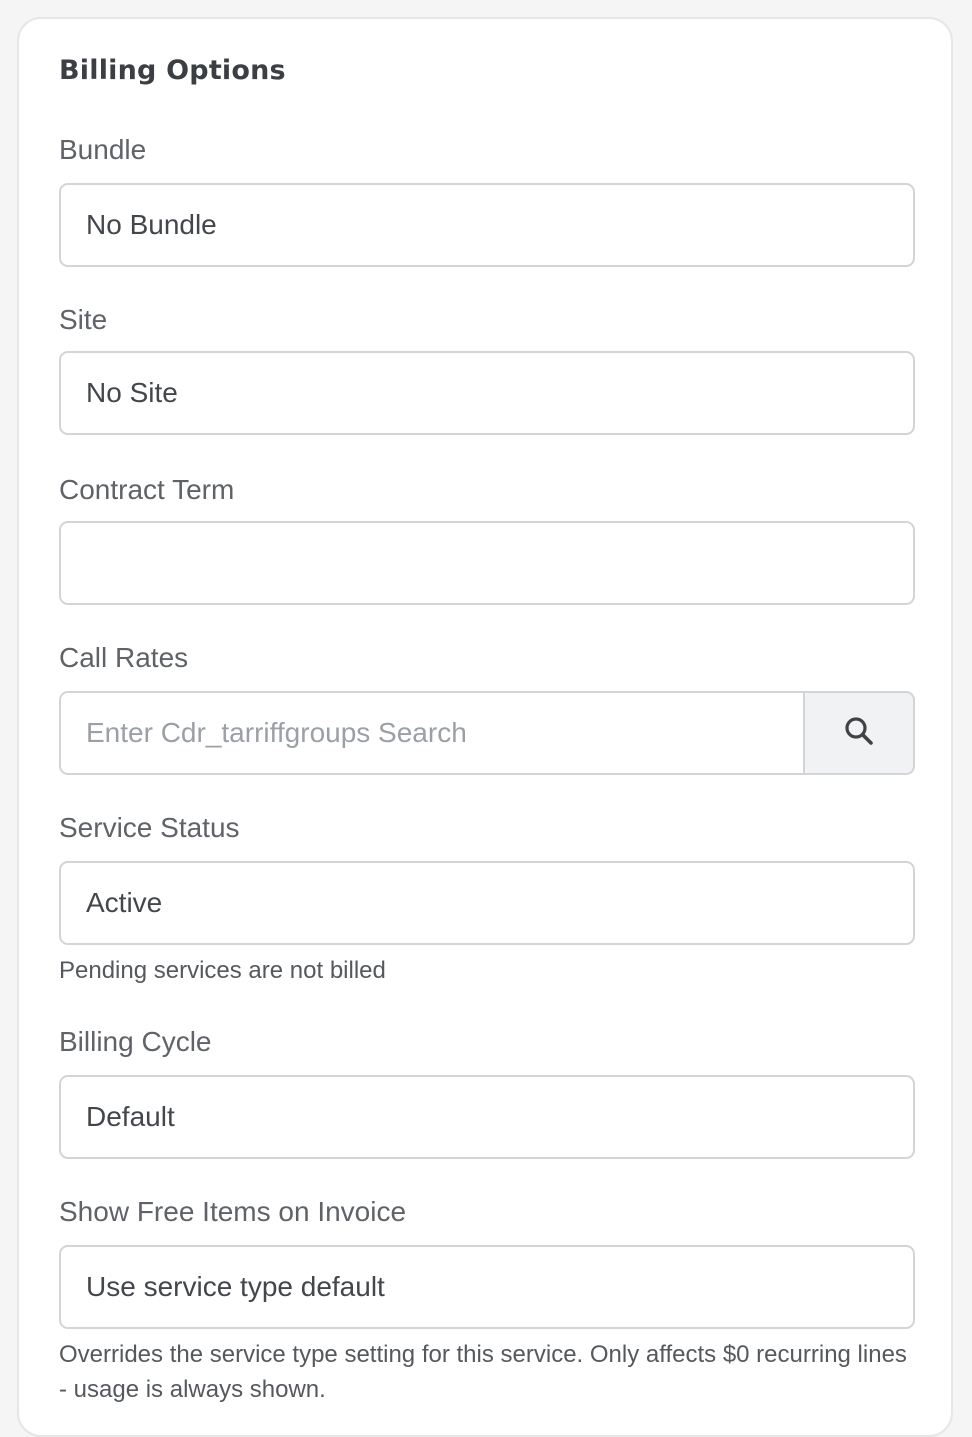 The width and height of the screenshot is (972, 1437). I want to click on service-status-select-value: Active, so click(124, 902).